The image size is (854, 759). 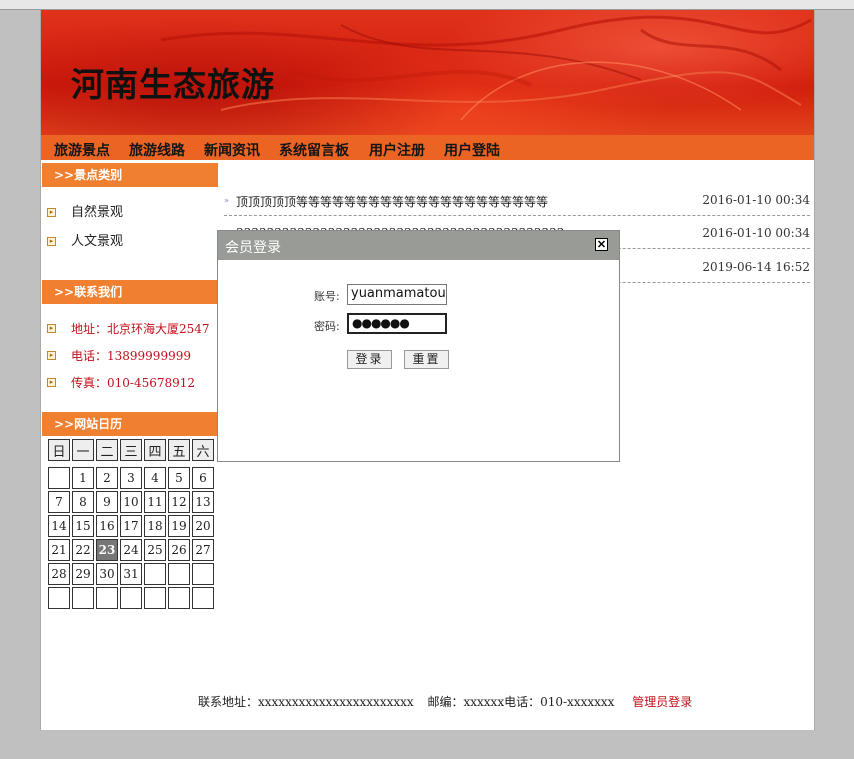 I want to click on calendar-spacer, so click(x=131, y=464).